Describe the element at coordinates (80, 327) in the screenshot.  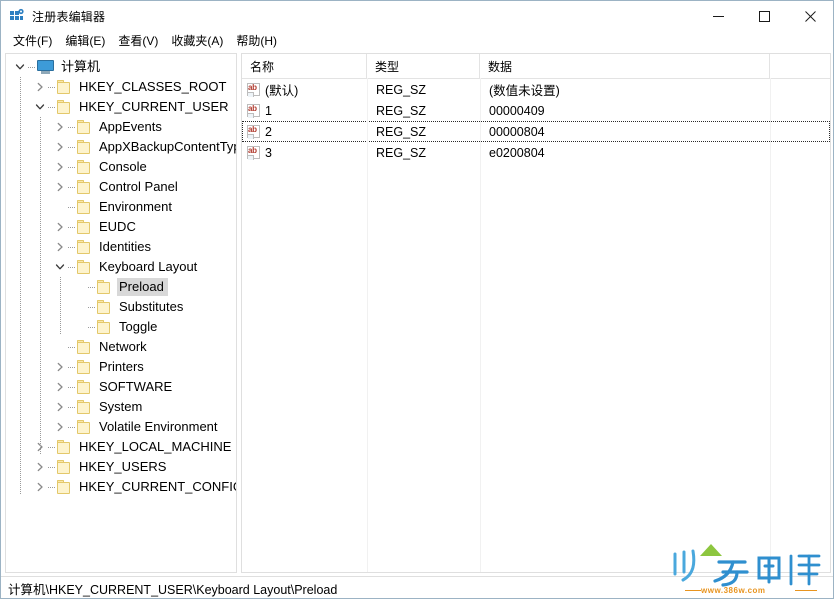
I see `tree-leaf-spacer` at that location.